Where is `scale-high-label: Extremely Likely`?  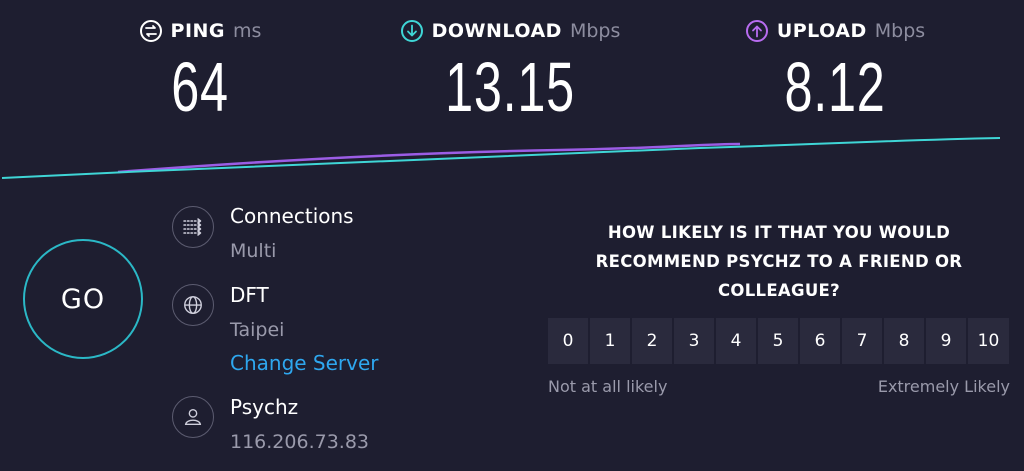 scale-high-label: Extremely Likely is located at coordinates (943, 386).